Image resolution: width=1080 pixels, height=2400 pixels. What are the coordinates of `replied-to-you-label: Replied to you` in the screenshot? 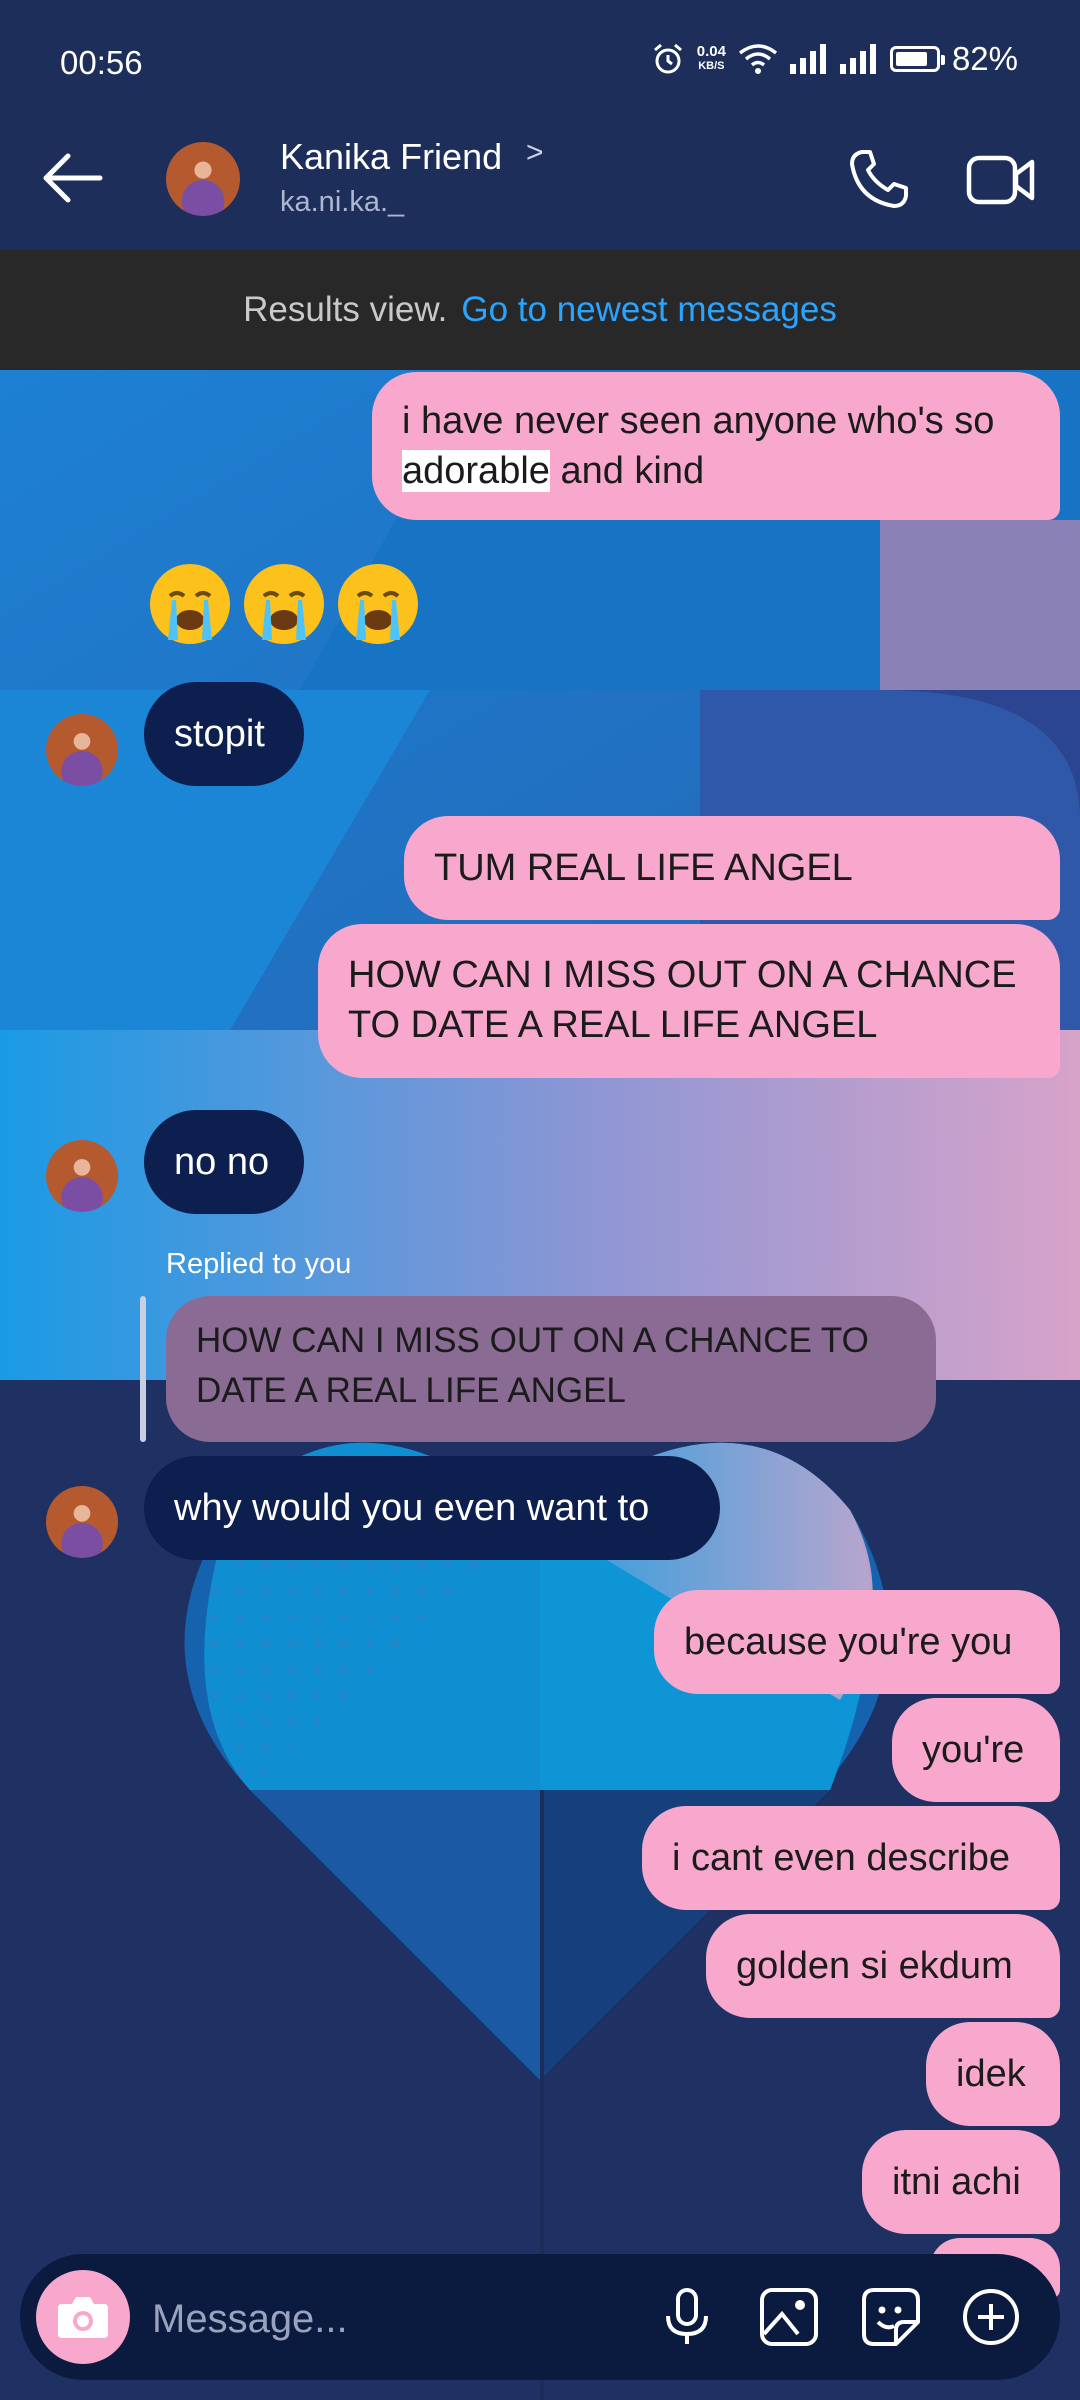 It's located at (259, 1264).